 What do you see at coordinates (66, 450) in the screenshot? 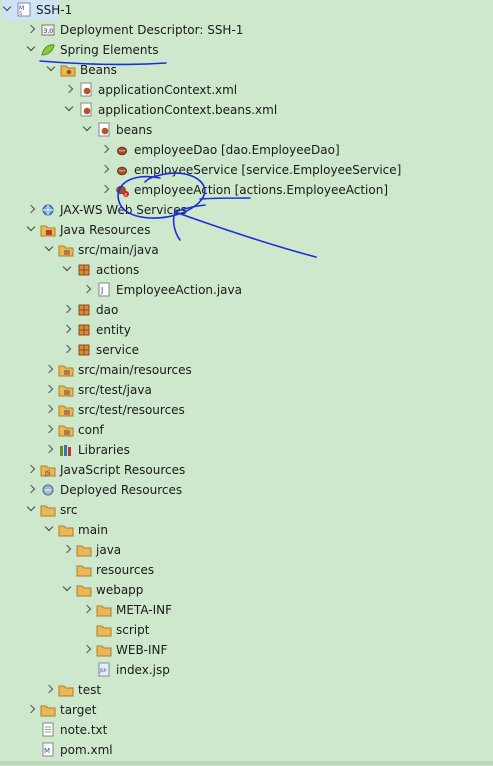
I see `libraries-icon` at bounding box center [66, 450].